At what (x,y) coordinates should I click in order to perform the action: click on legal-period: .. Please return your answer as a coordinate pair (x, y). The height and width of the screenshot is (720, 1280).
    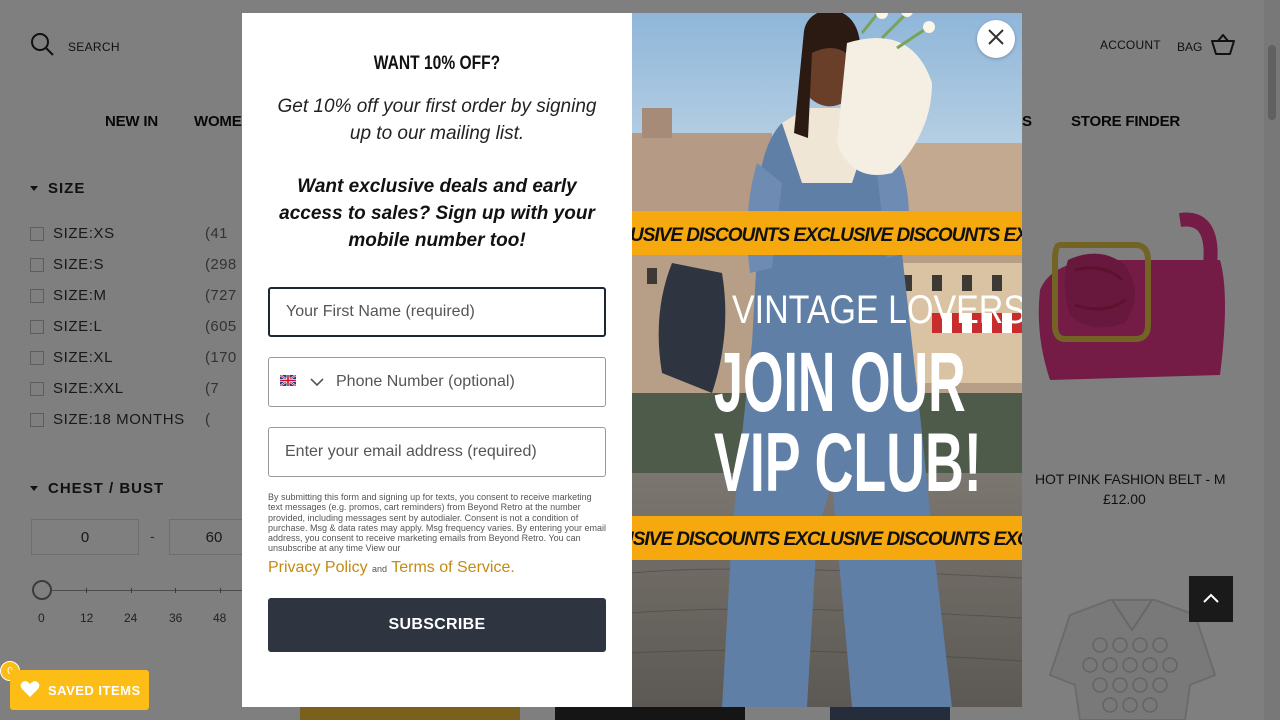
    Looking at the image, I should click on (512, 567).